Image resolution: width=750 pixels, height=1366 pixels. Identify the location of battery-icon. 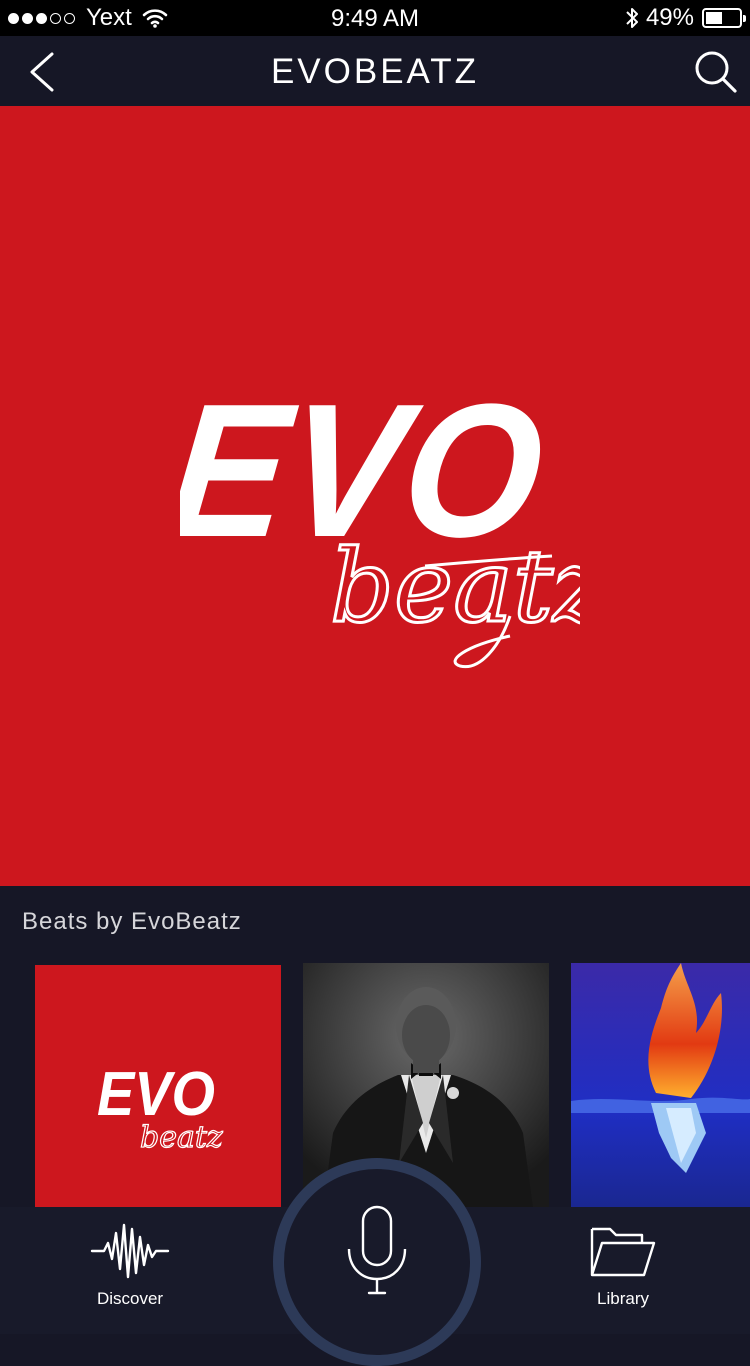
(724, 18).